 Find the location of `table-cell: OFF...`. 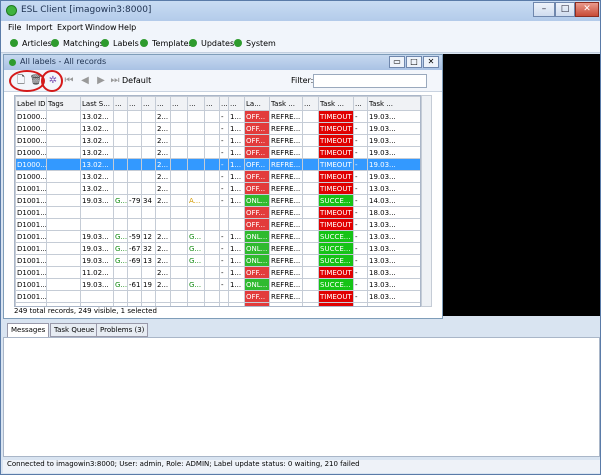

table-cell: OFF... is located at coordinates (257, 296).